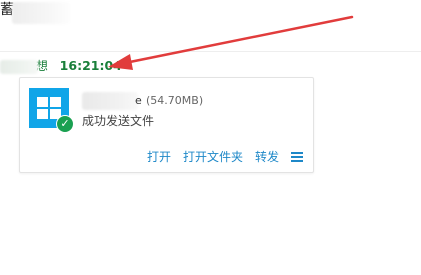 This screenshot has width=421, height=275. I want to click on forward-button: 转发, so click(267, 156).